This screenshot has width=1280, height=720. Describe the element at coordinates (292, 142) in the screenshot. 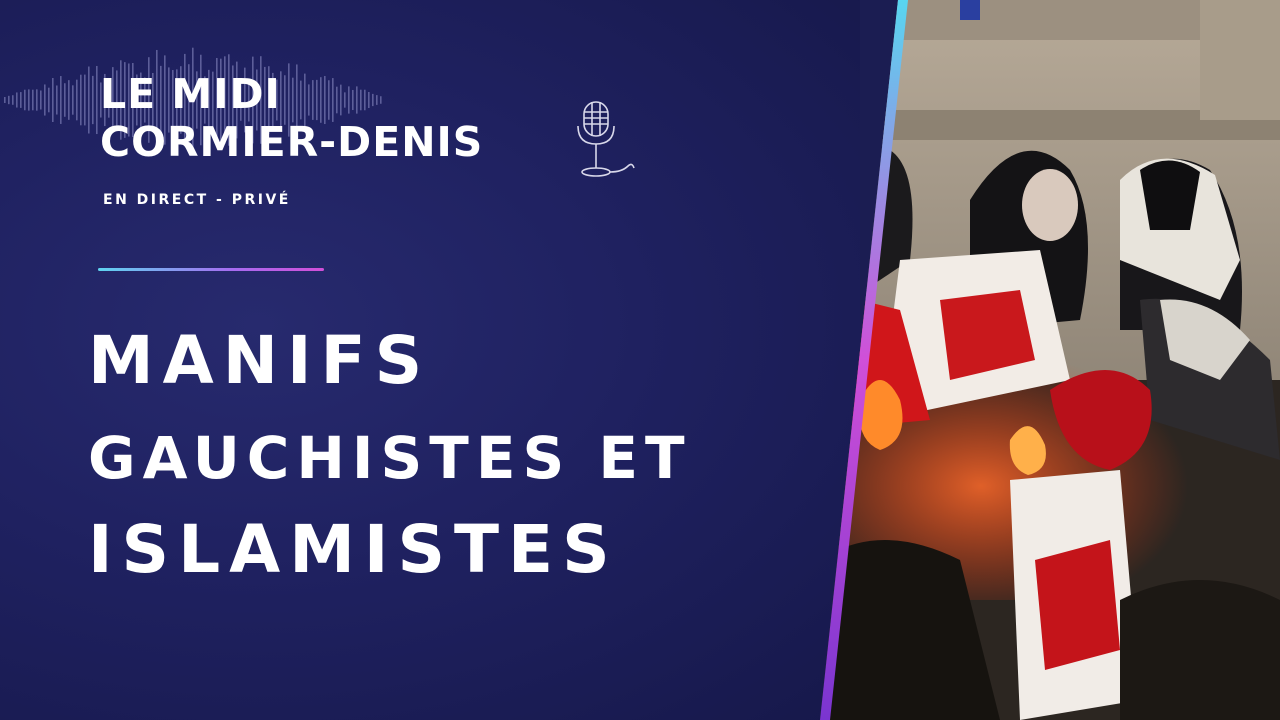

I see `show-title-line2: CORMIER-DENIS` at that location.